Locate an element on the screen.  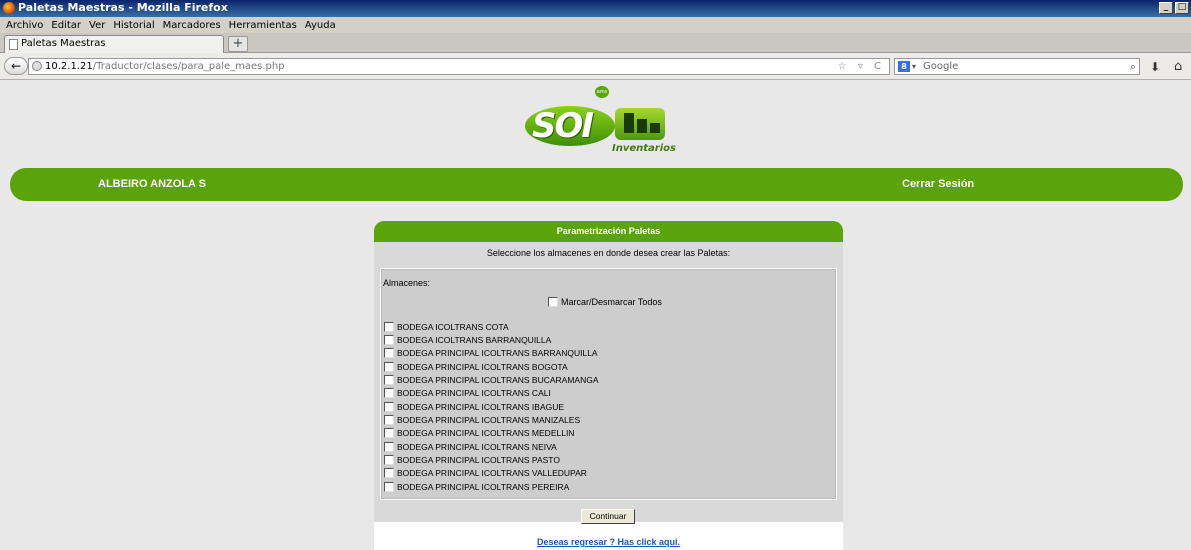
back-button: ← is located at coordinates (16, 66).